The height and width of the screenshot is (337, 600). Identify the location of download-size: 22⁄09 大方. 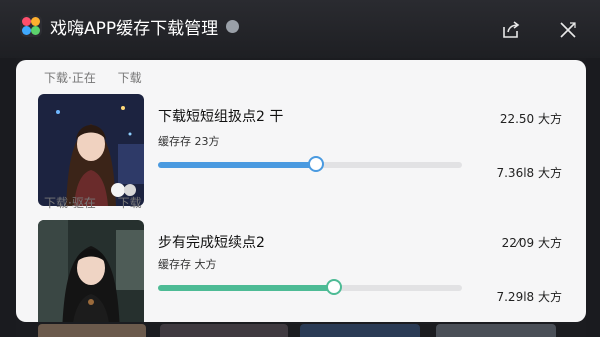
(531, 243).